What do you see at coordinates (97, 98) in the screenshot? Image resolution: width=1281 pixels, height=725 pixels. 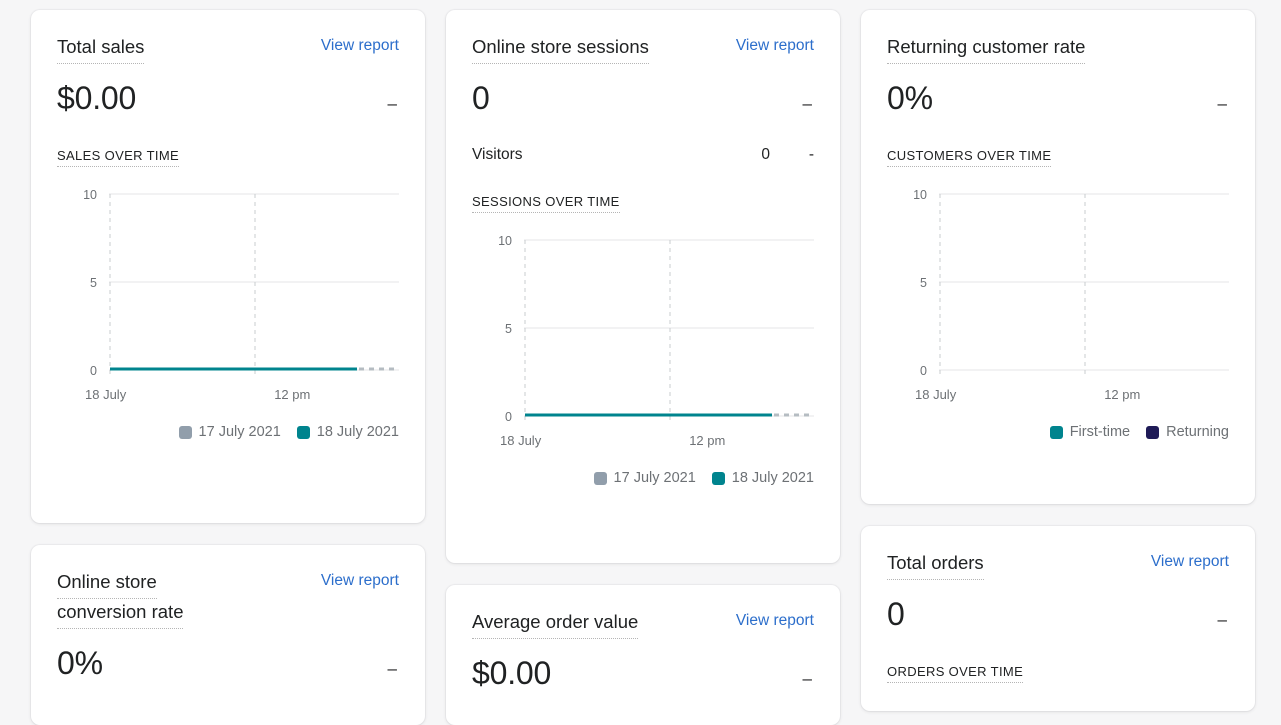 I see `metric-value-total-sales: $0.00` at bounding box center [97, 98].